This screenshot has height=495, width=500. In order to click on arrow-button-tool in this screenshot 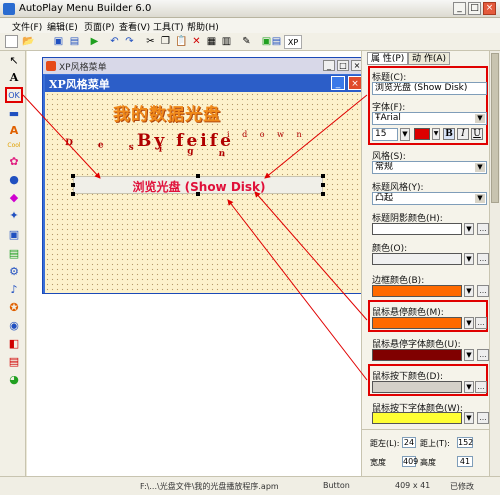, I will do `click(61, 136)`.